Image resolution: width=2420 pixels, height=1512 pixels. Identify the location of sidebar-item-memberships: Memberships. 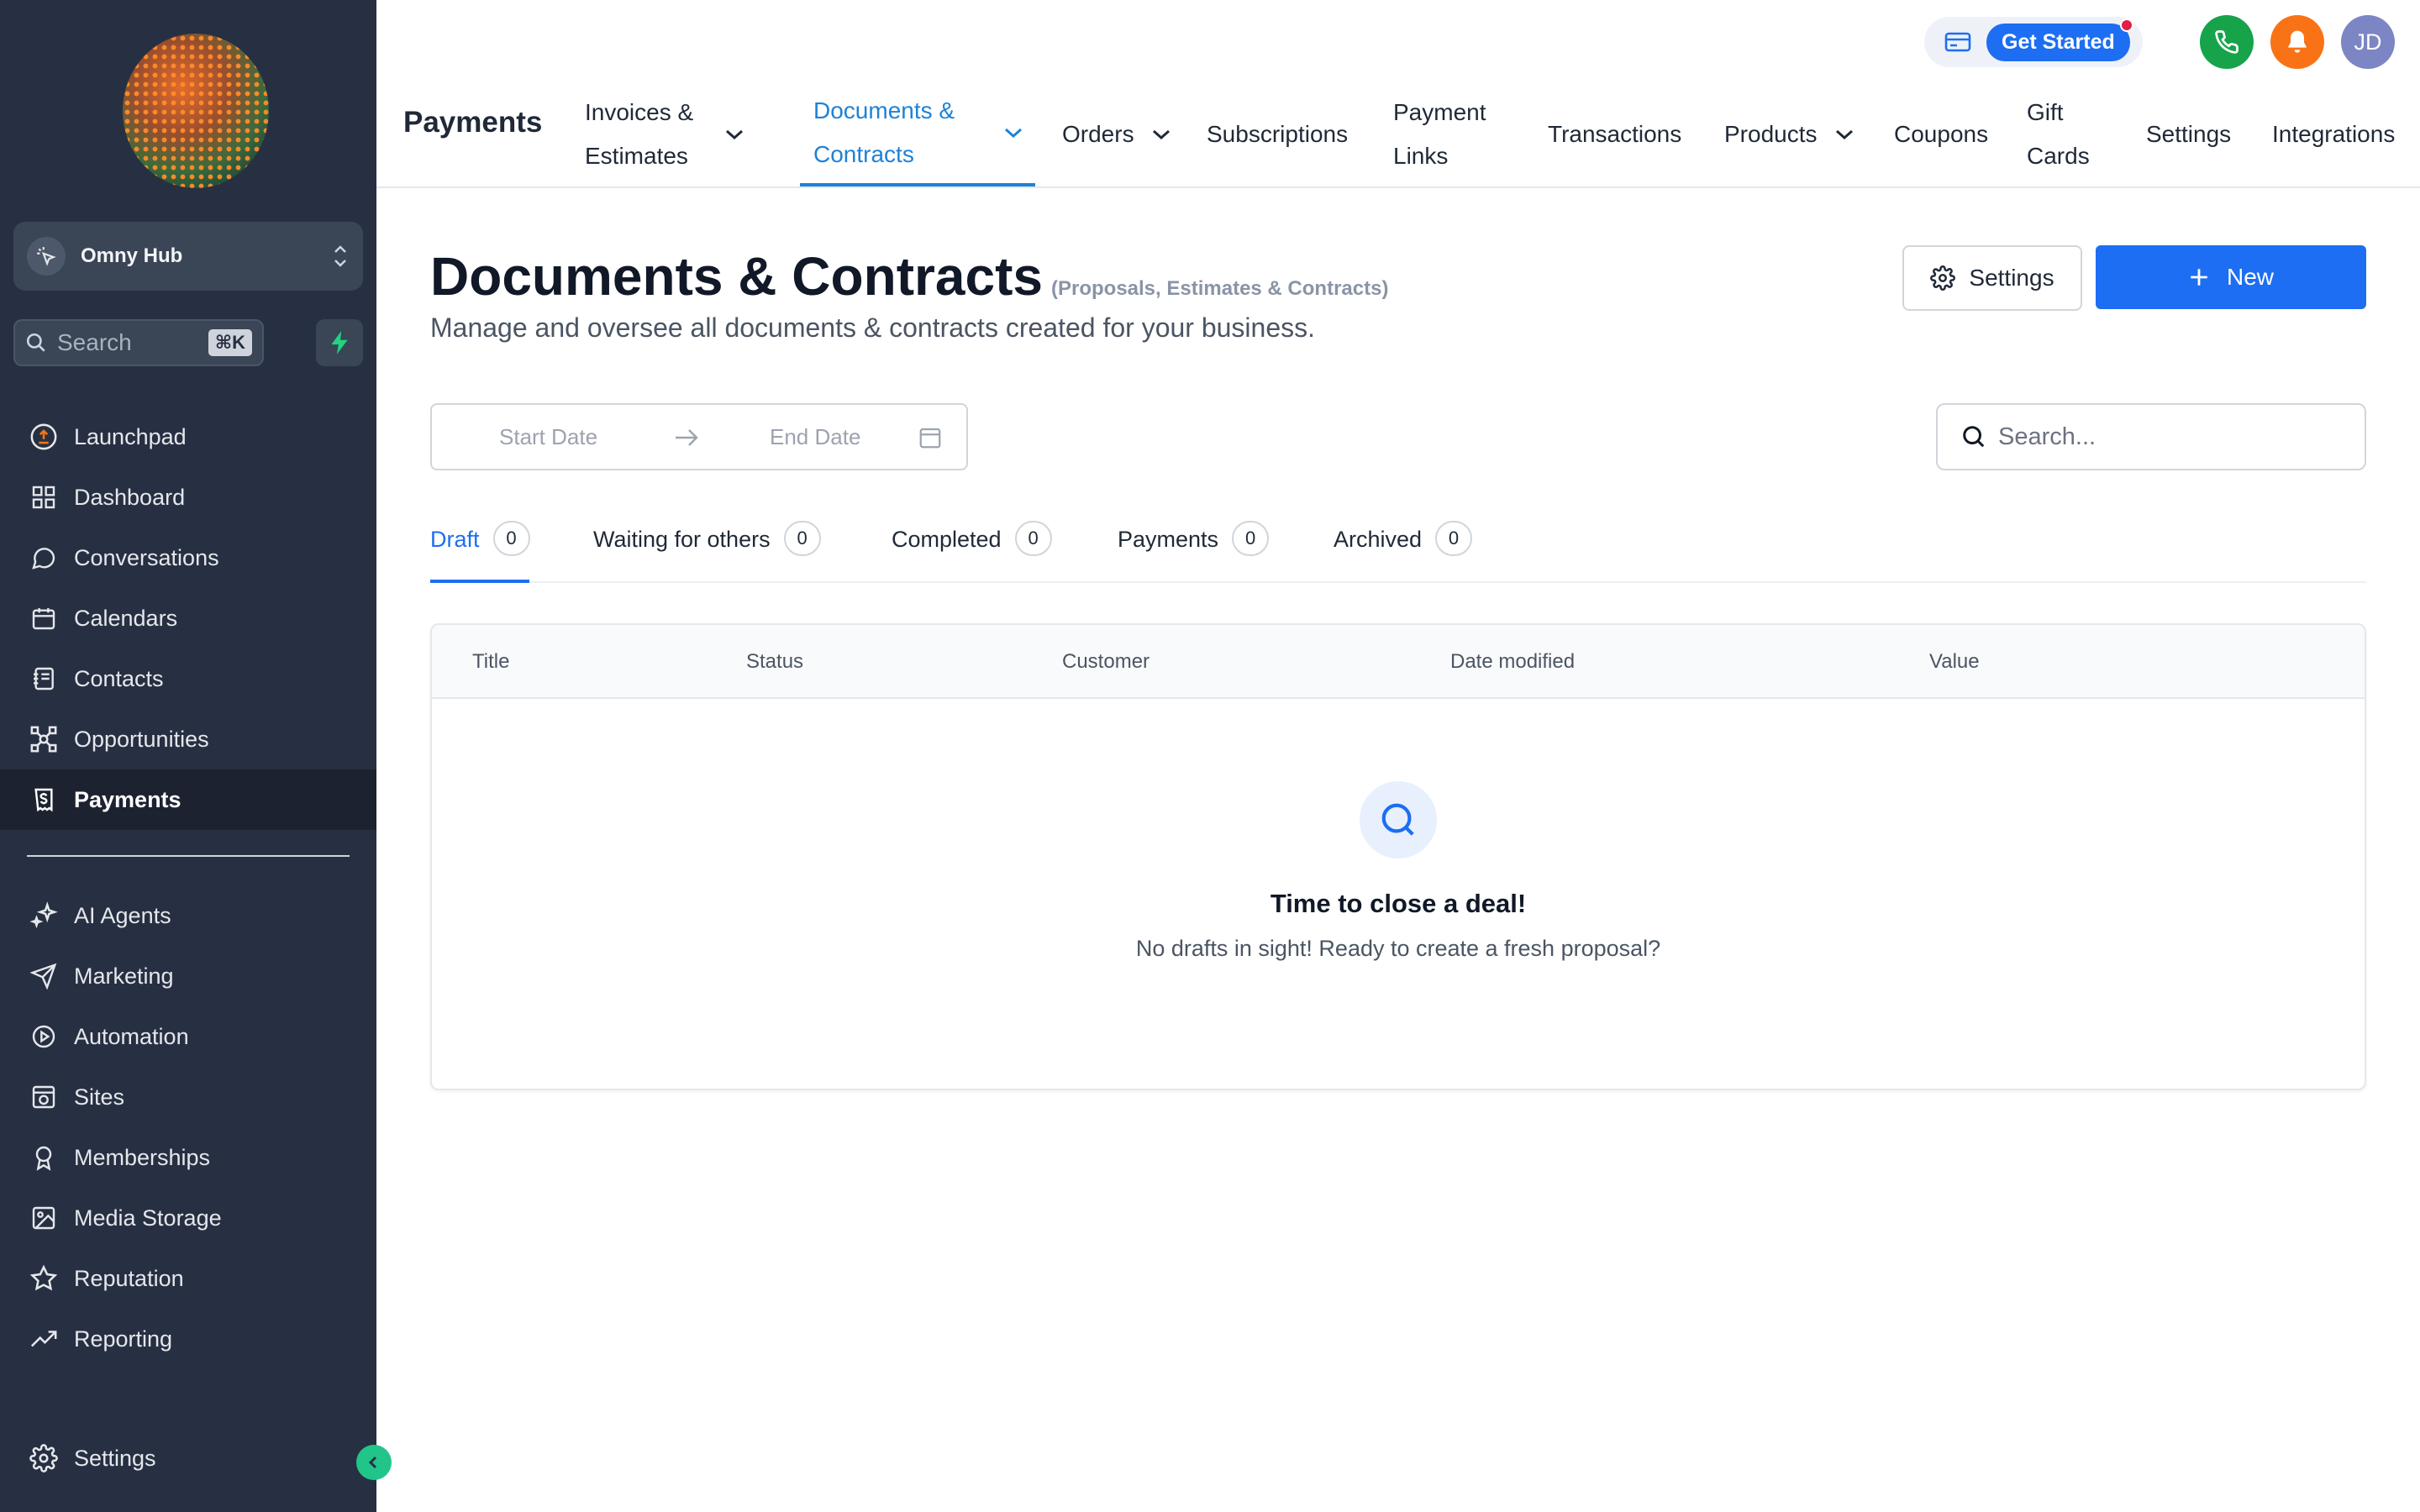
(188, 1157).